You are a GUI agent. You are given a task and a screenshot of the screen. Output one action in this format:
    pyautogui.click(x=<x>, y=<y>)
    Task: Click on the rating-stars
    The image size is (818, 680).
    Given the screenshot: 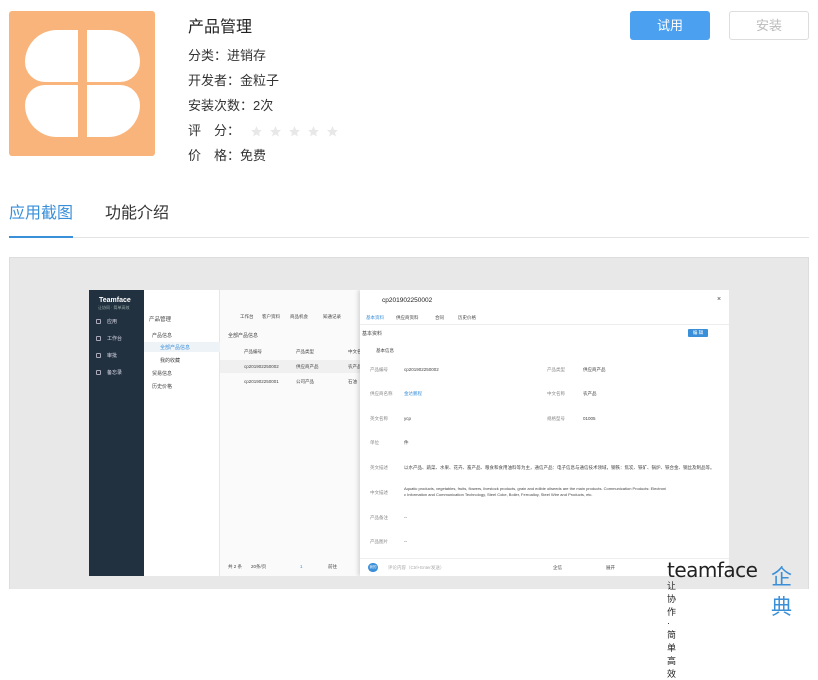 What is the action you would take?
    pyautogui.click(x=294, y=131)
    